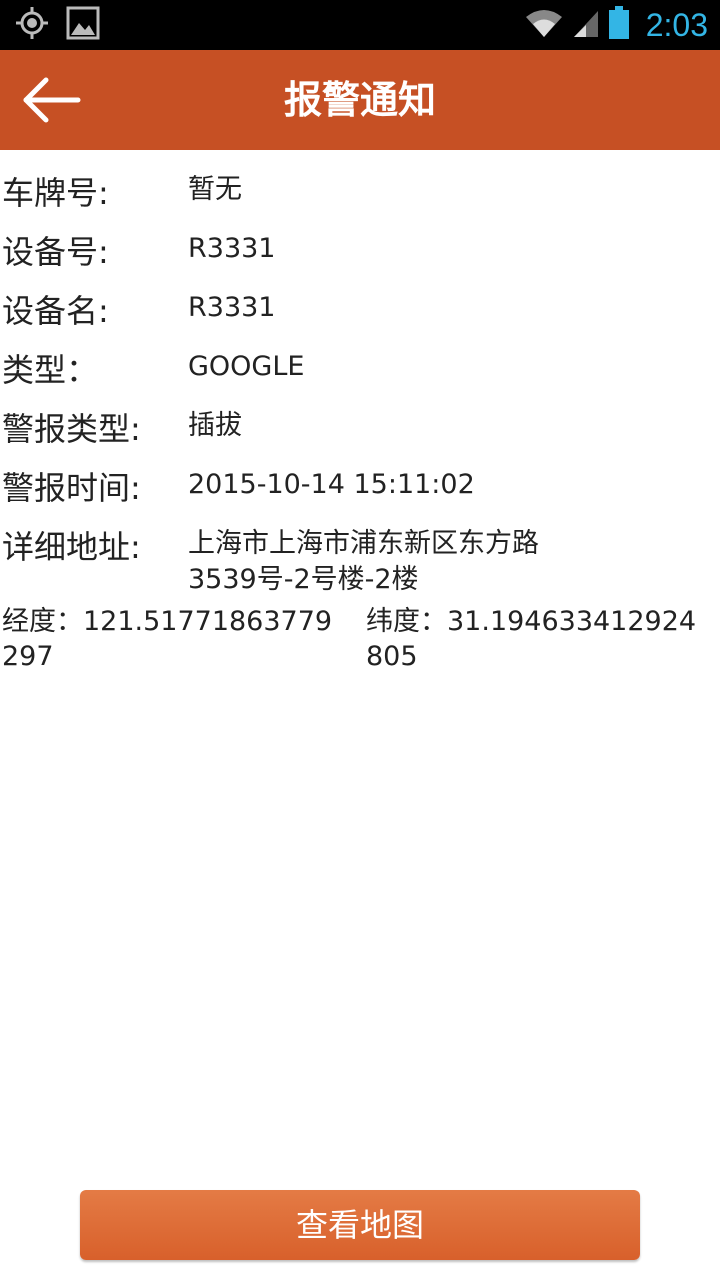  What do you see at coordinates (51, 104) in the screenshot?
I see `arrow-left-icon` at bounding box center [51, 104].